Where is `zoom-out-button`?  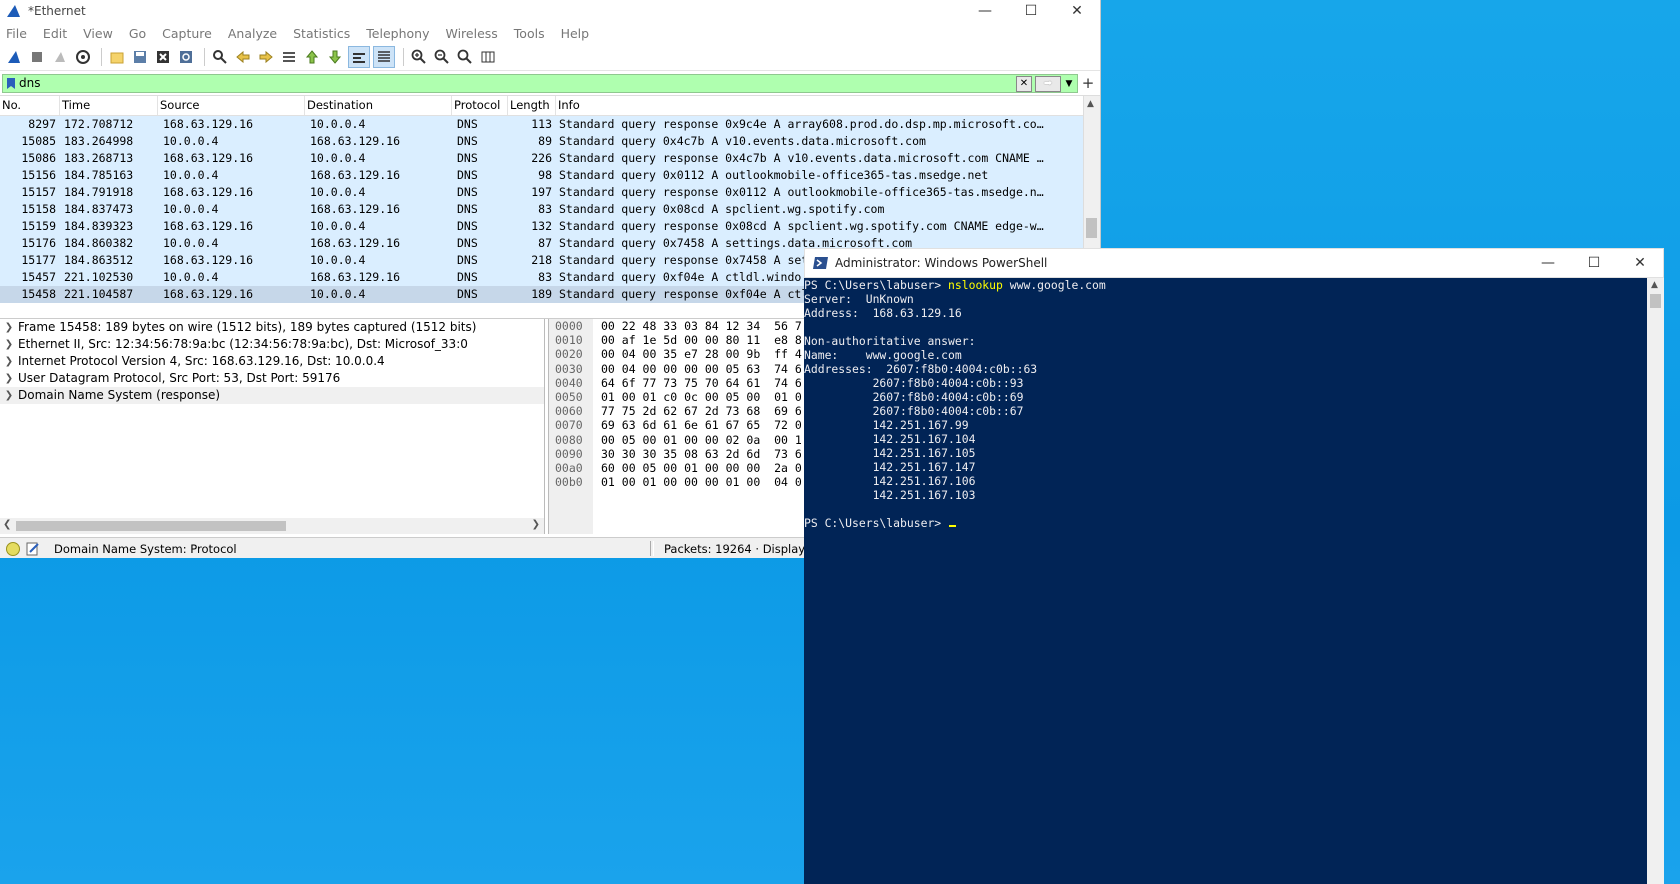 zoom-out-button is located at coordinates (442, 57).